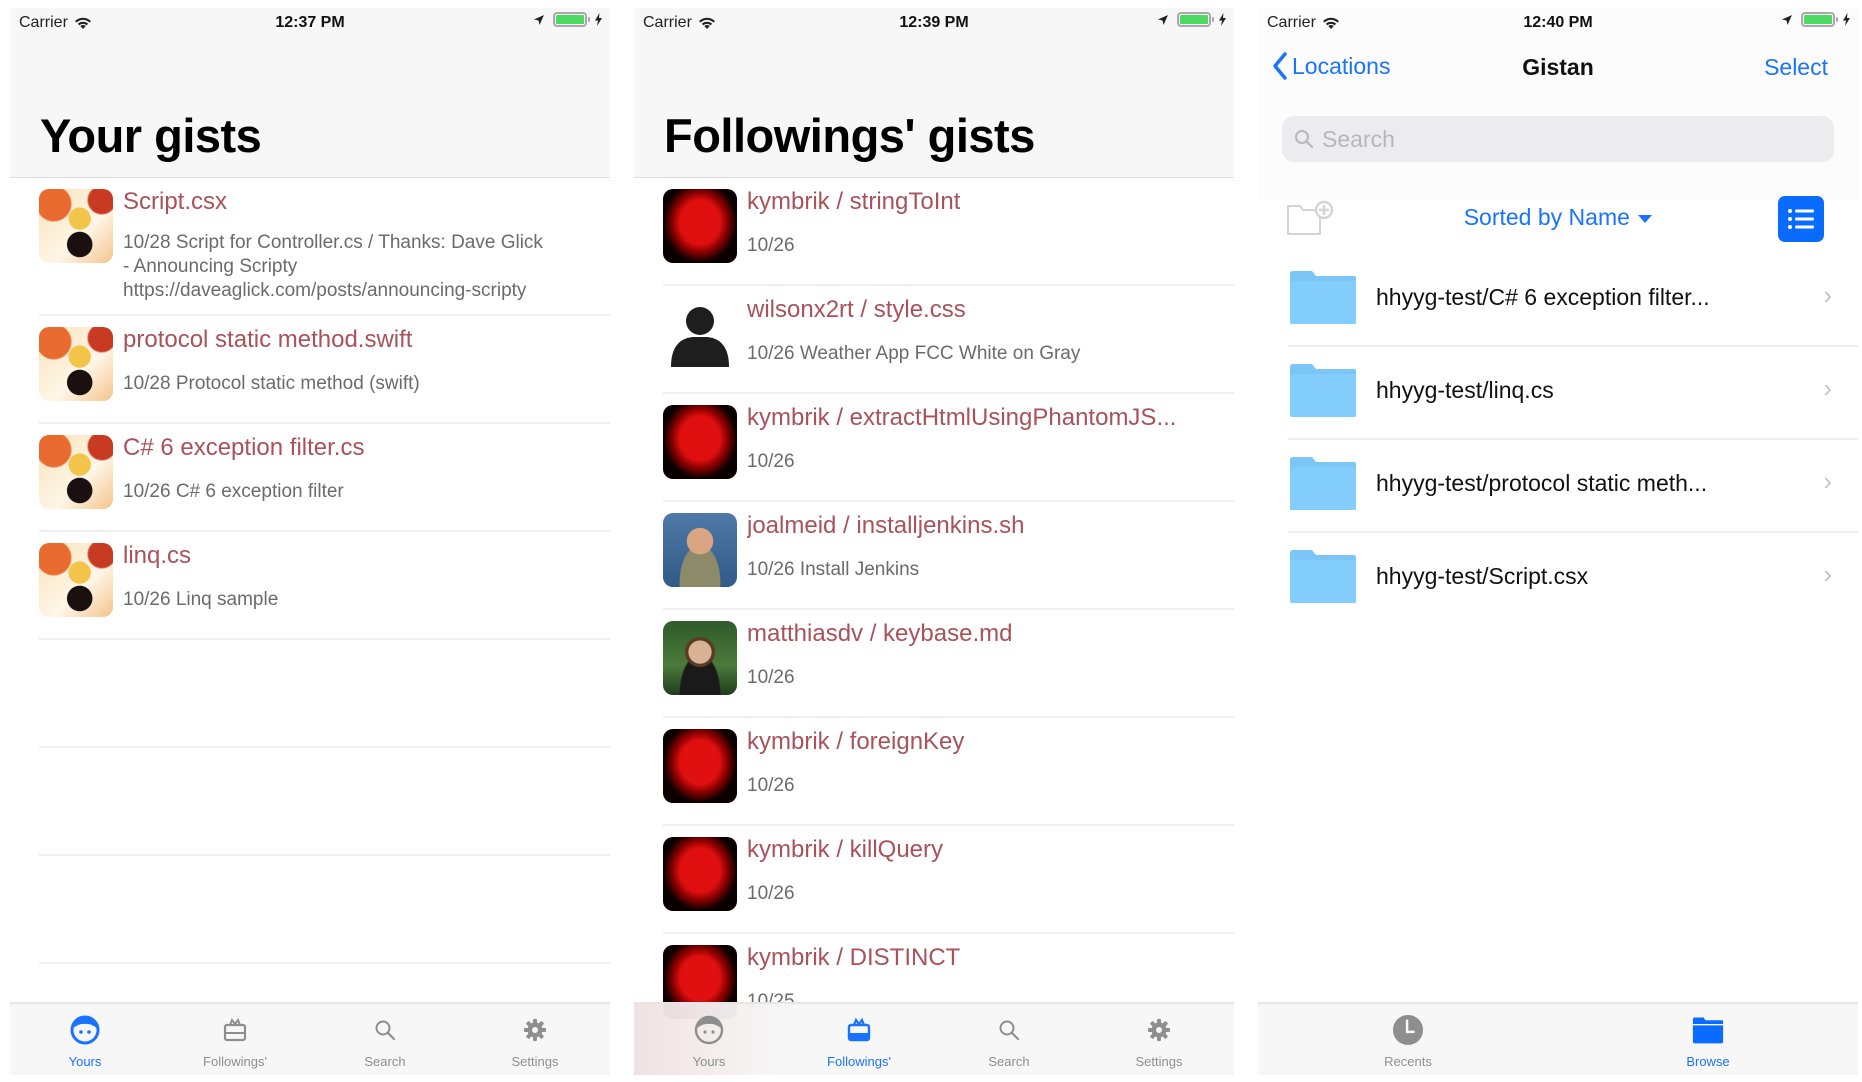 This screenshot has height=1082, width=1862. I want to click on tab-bar: Recents Browse, so click(1558, 1038).